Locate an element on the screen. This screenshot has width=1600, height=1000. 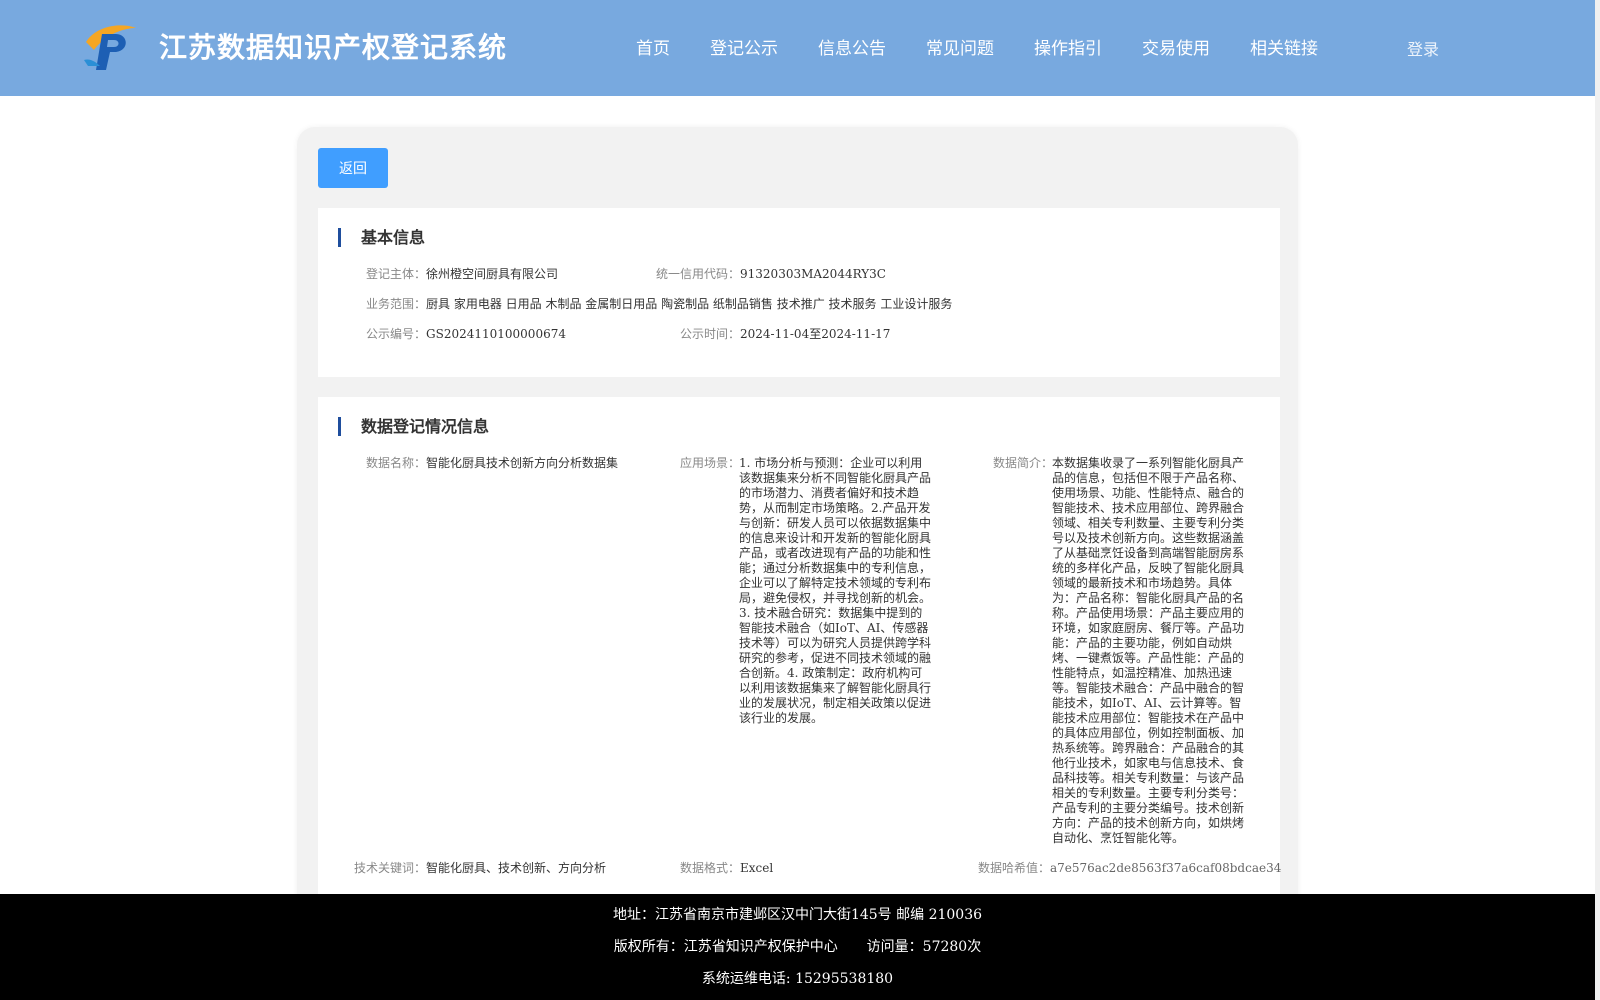
footer-copyright-row: 版权所有：江苏省知识产权保护中心 访问量：57280次 is located at coordinates (797, 946).